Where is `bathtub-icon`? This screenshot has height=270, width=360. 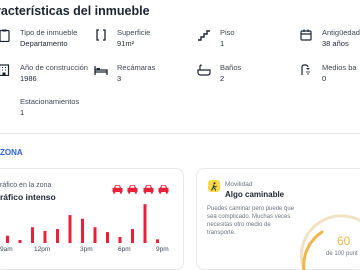 bathtub-icon is located at coordinates (204, 70).